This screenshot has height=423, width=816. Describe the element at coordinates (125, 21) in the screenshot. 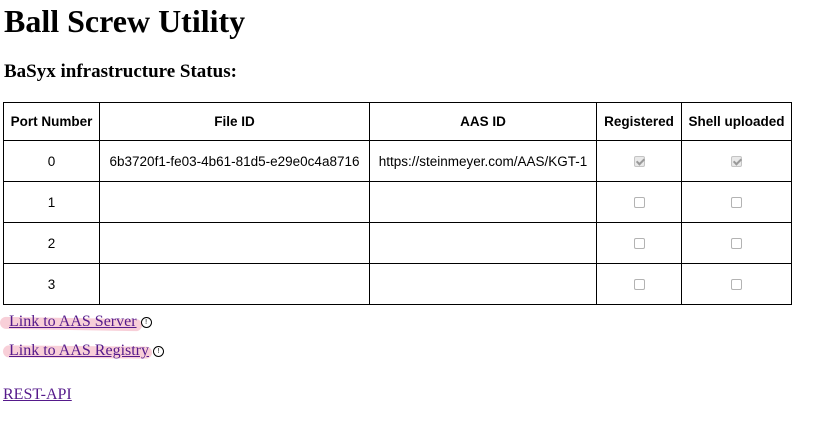

I see `page-title: Ball Screw Utility` at that location.